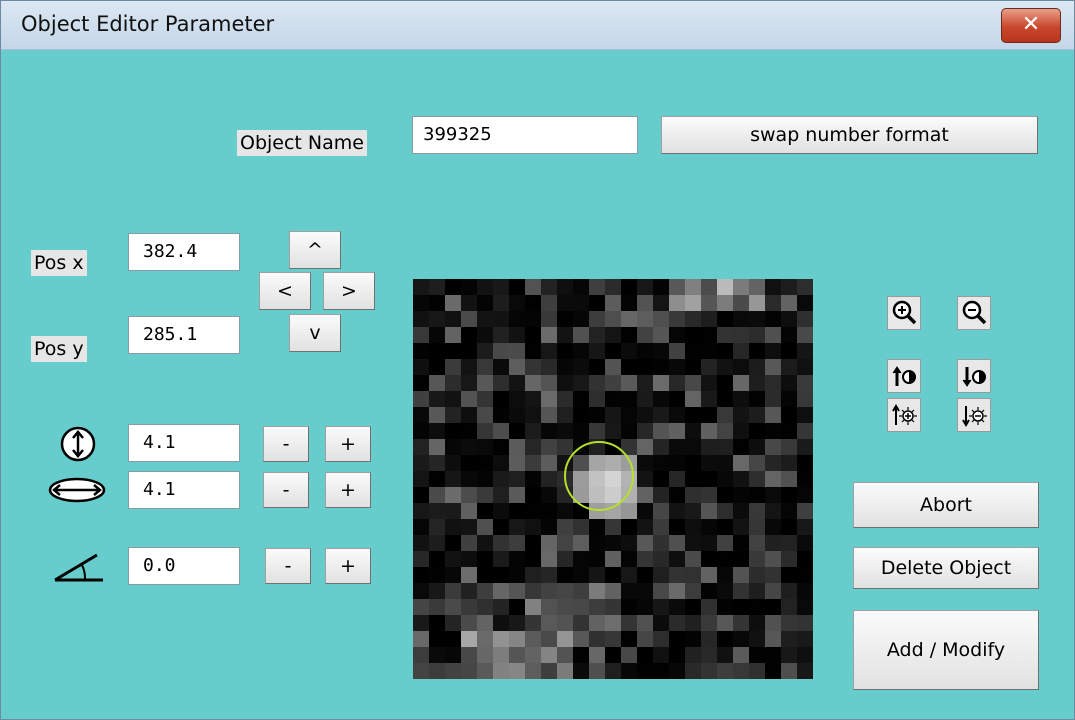  What do you see at coordinates (184, 490) in the screenshot?
I see `width-input: 4.1` at bounding box center [184, 490].